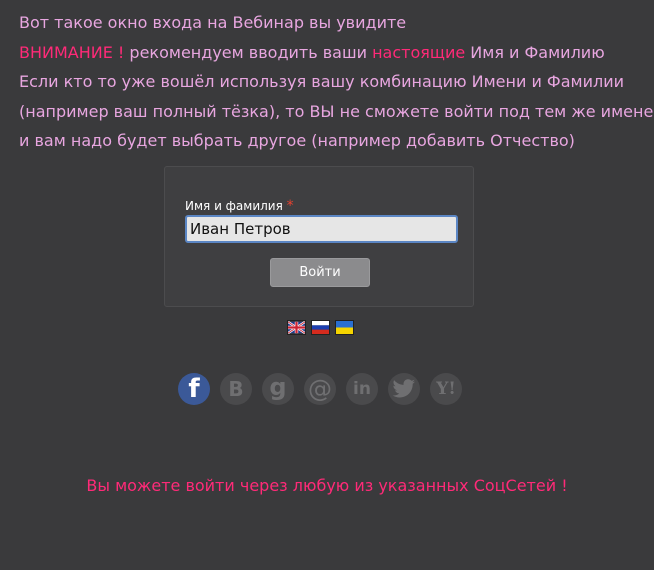 The height and width of the screenshot is (570, 654). What do you see at coordinates (321, 229) in the screenshot?
I see `name-input` at bounding box center [321, 229].